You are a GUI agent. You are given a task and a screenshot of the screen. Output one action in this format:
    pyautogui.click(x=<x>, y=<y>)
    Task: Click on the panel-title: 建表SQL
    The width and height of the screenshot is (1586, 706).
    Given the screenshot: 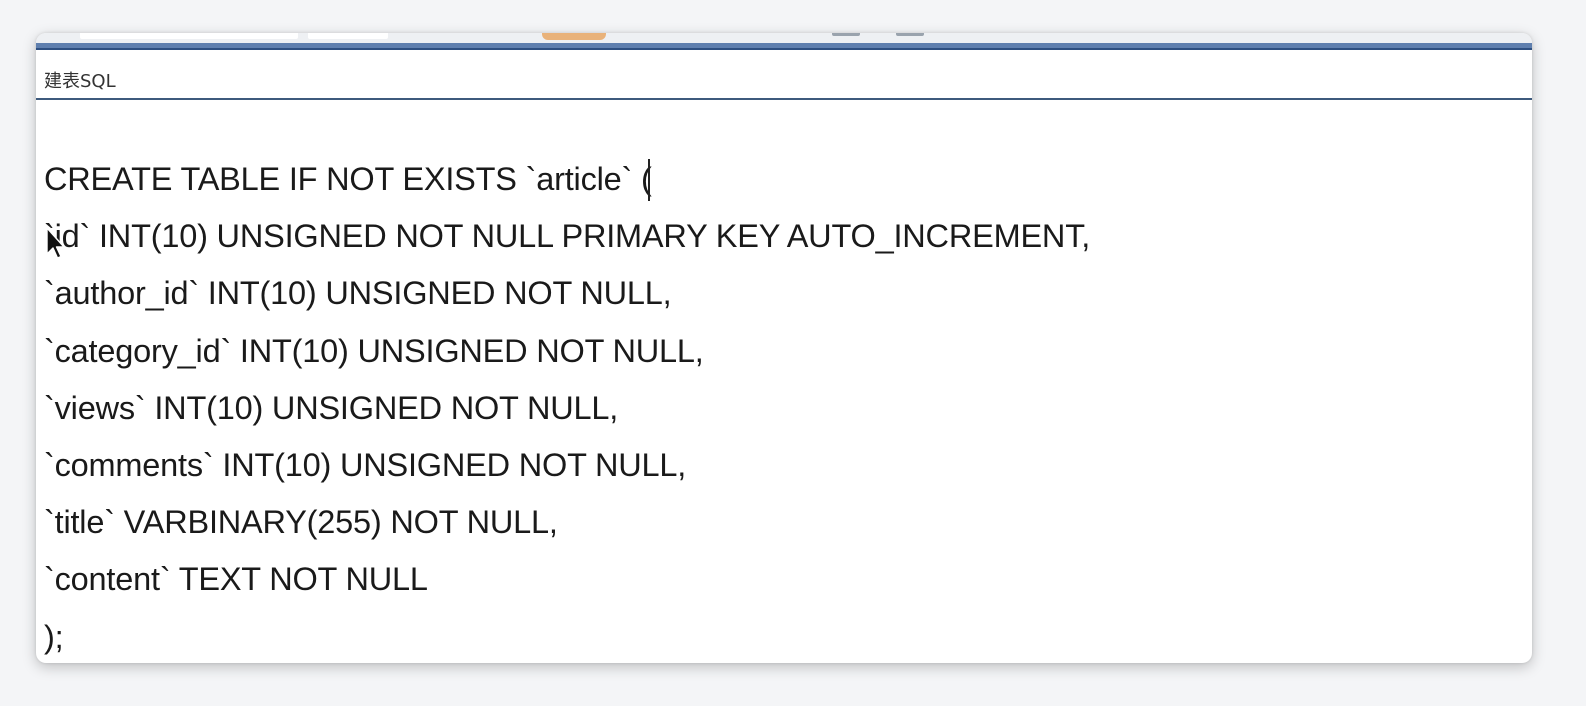 What is the action you would take?
    pyautogui.click(x=80, y=81)
    